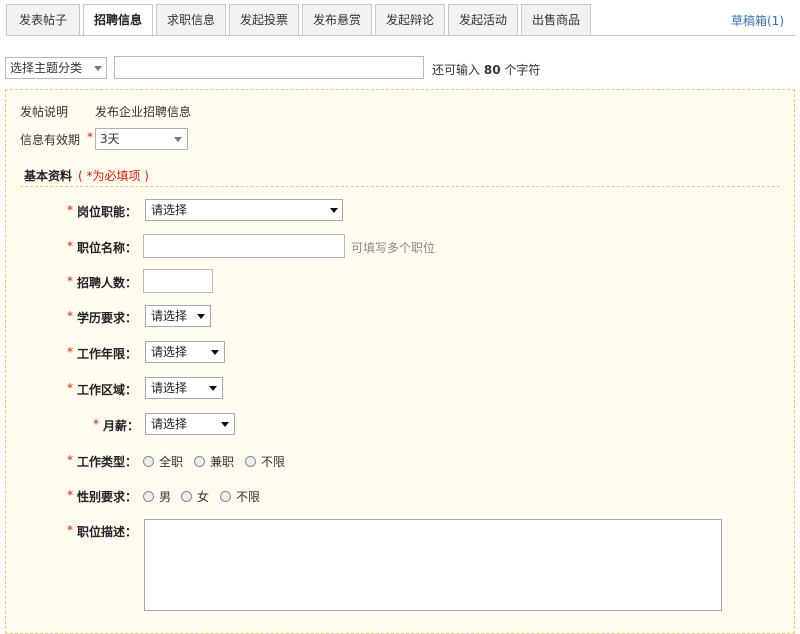 Image resolution: width=800 pixels, height=634 pixels. What do you see at coordinates (107, 248) in the screenshot?
I see `position-name-label: 职位名称：` at bounding box center [107, 248].